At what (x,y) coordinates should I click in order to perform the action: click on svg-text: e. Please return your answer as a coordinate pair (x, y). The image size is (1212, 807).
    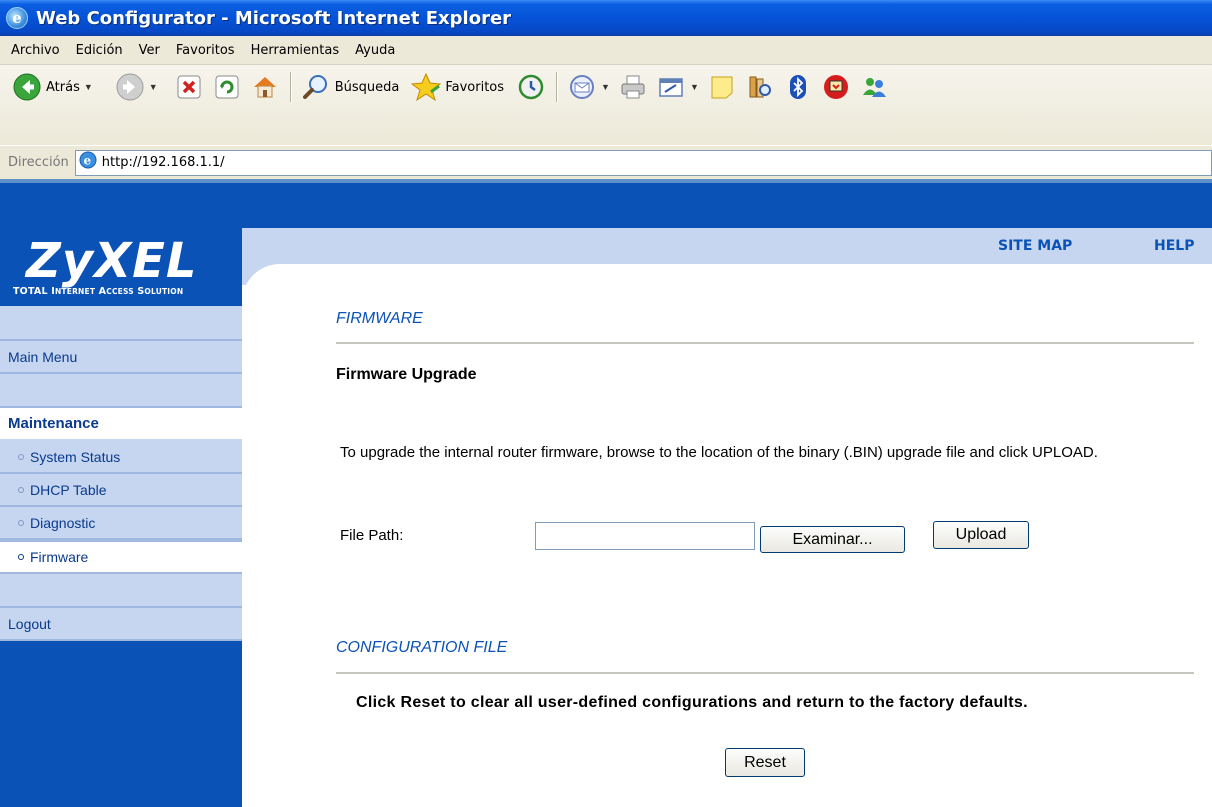
    Looking at the image, I should click on (87, 161).